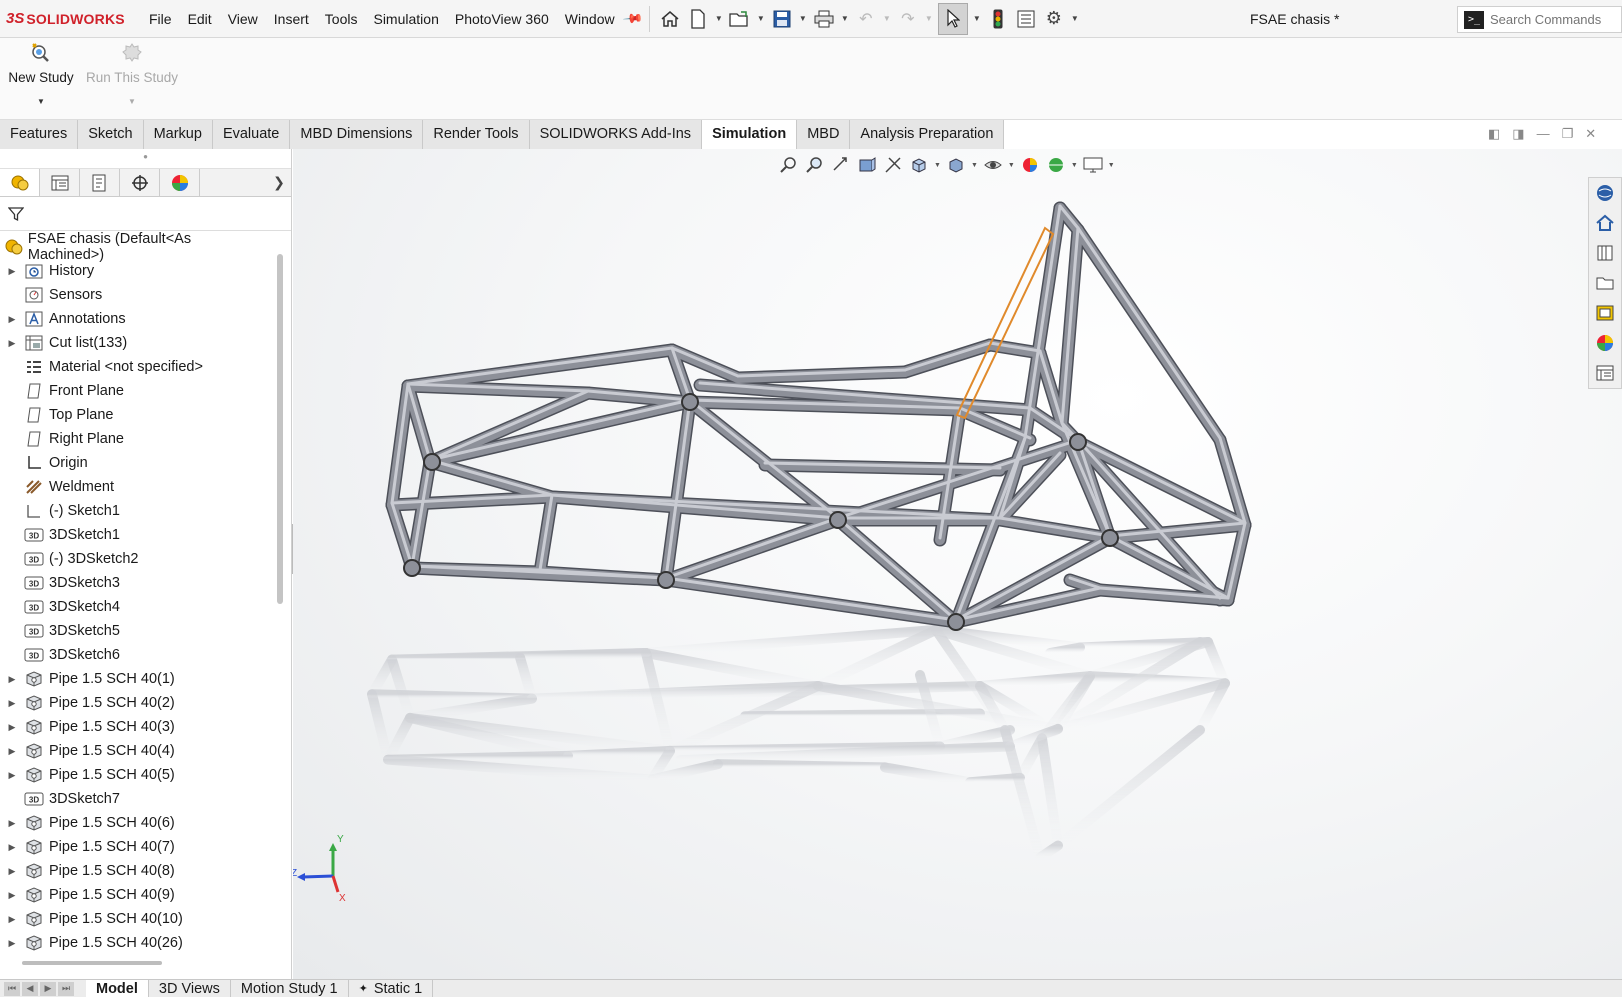 The width and height of the screenshot is (1622, 998). I want to click on tab-evaluate: Evaluate, so click(251, 134).